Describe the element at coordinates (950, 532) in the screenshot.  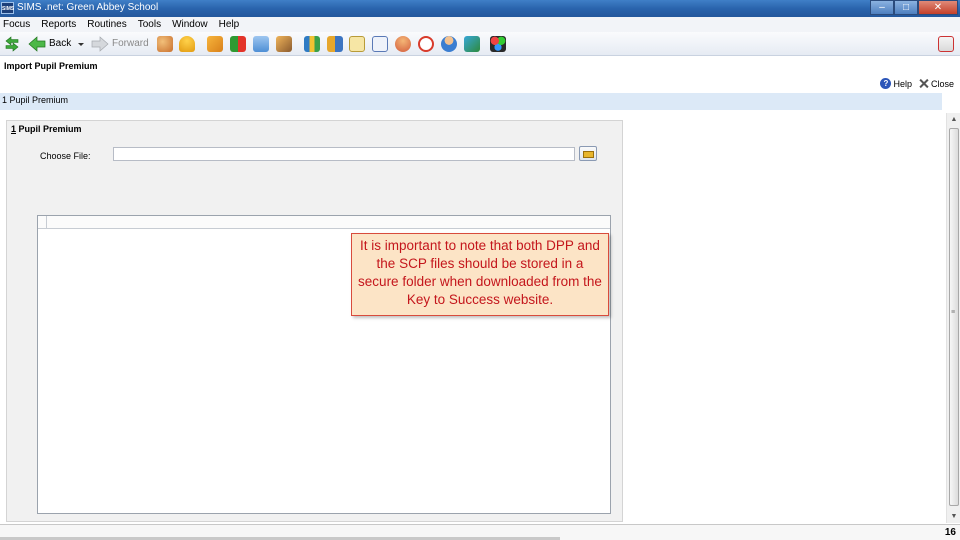
I see `slide-page-number: 16` at that location.